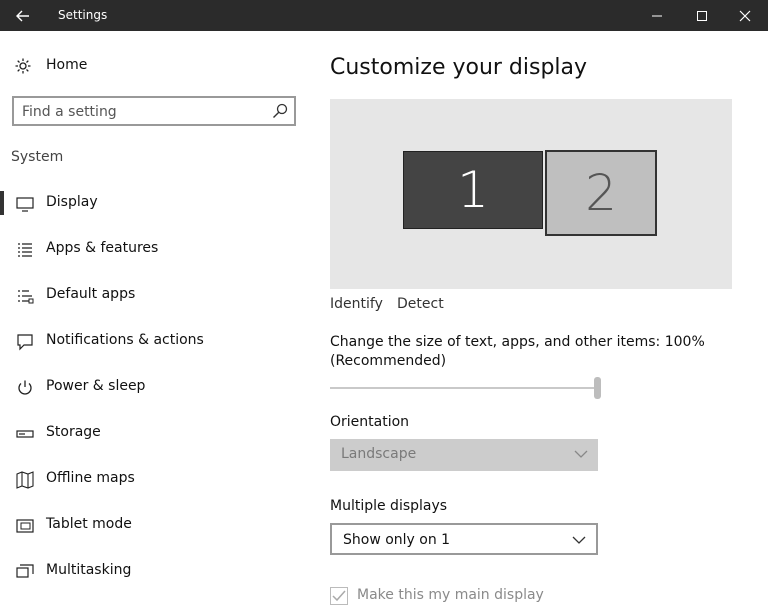 The width and height of the screenshot is (768, 606). I want to click on section-heading-system: System, so click(37, 157).